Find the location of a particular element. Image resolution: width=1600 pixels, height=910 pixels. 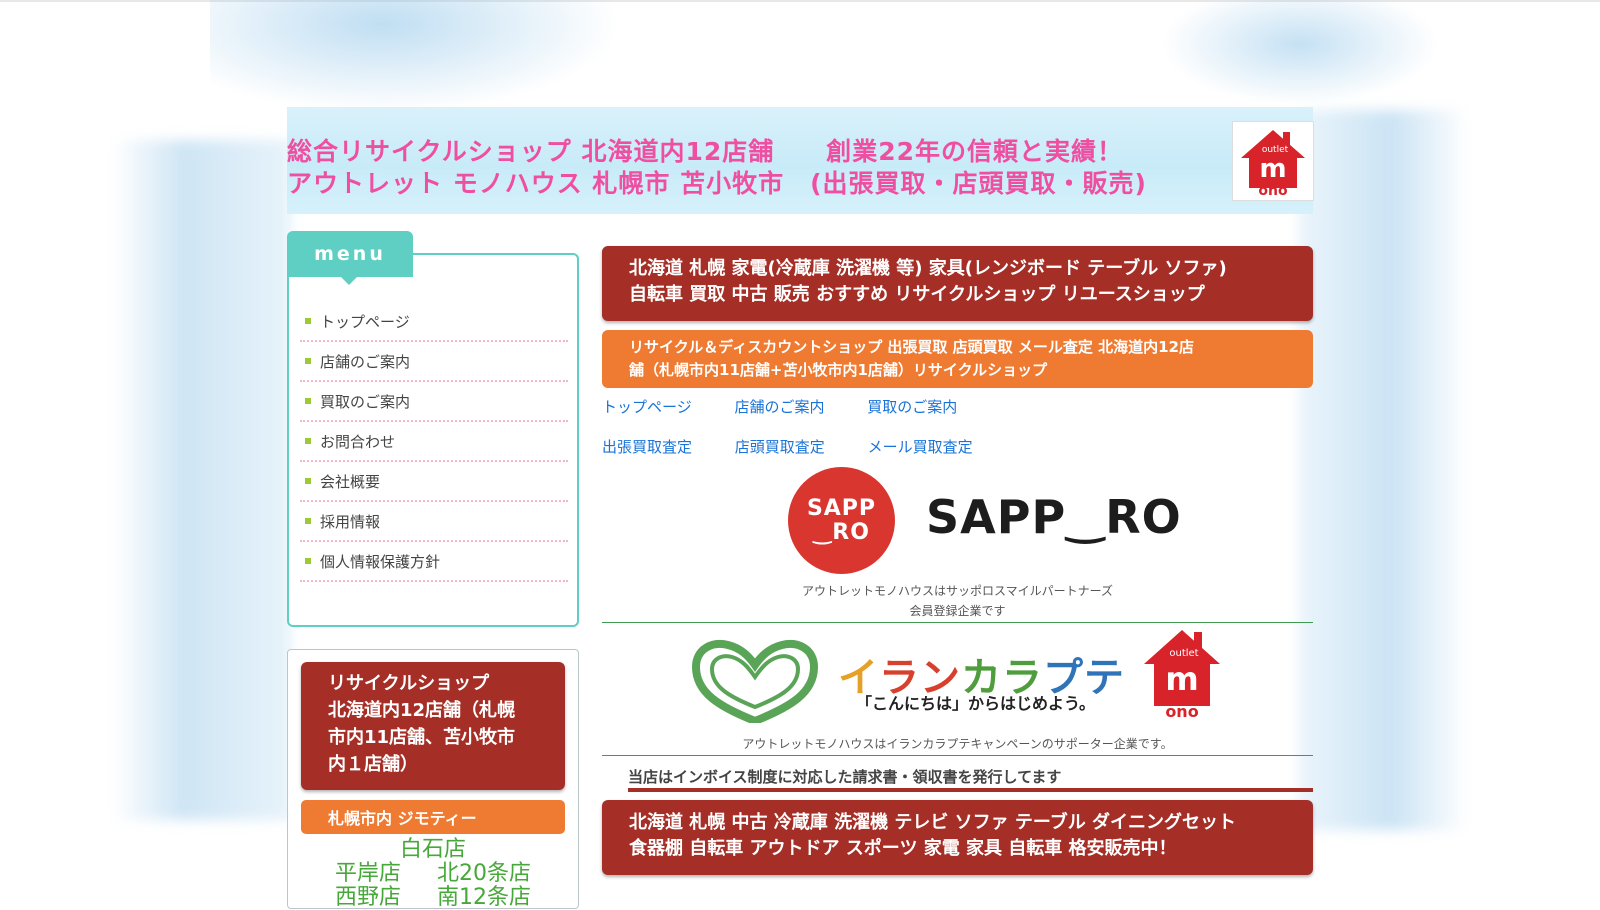

sidebar-item-label: 会社概要 is located at coordinates (350, 481).